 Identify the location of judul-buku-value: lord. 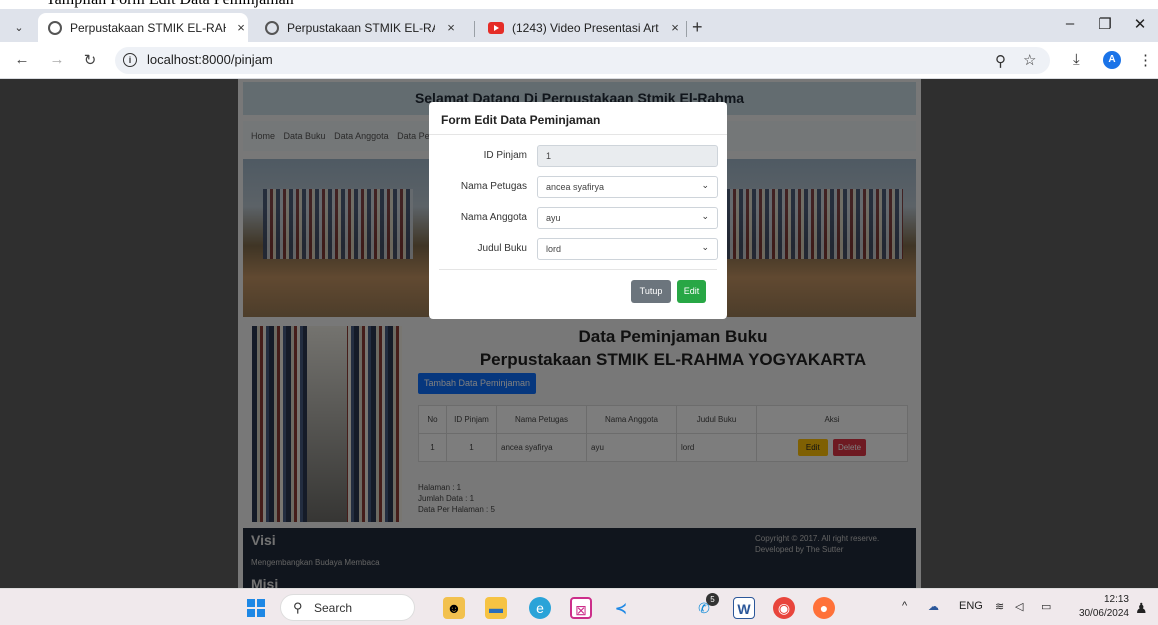
(554, 249).